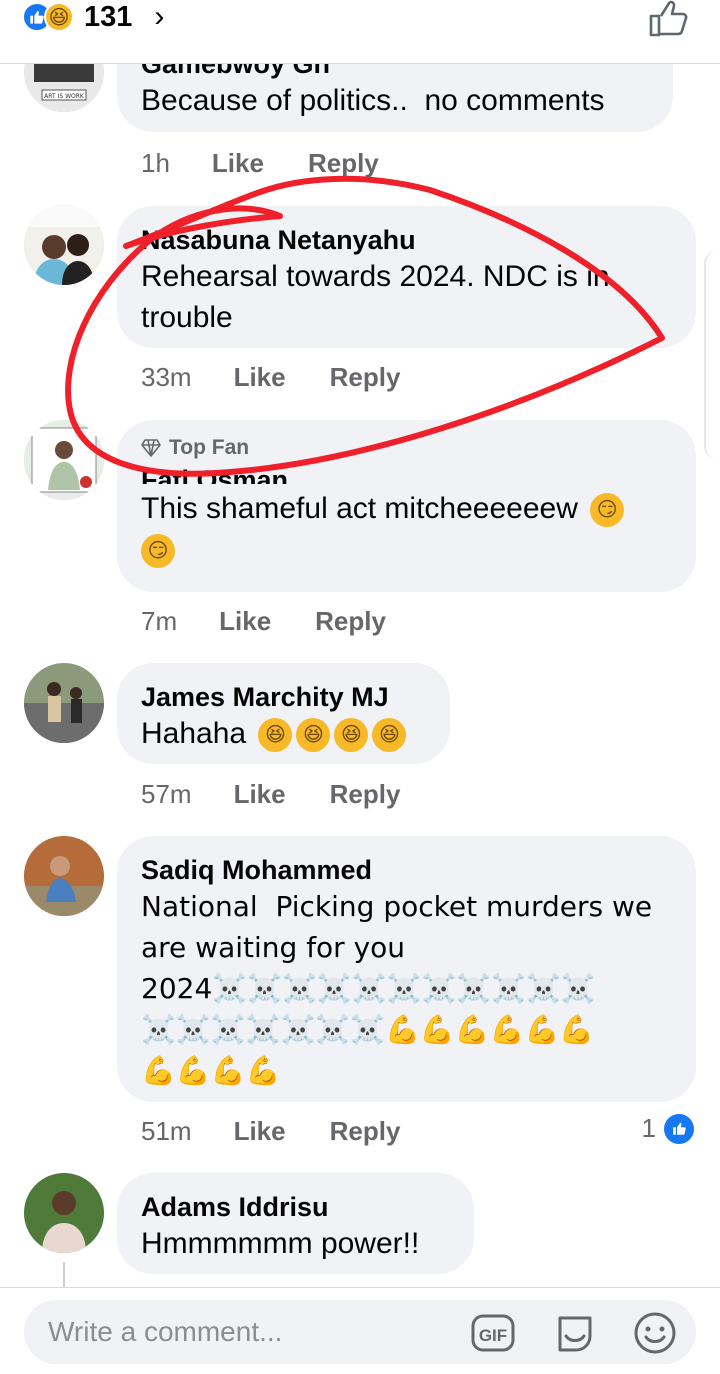 The image size is (720, 1374). Describe the element at coordinates (155, 163) in the screenshot. I see `comment-time: 1h` at that location.